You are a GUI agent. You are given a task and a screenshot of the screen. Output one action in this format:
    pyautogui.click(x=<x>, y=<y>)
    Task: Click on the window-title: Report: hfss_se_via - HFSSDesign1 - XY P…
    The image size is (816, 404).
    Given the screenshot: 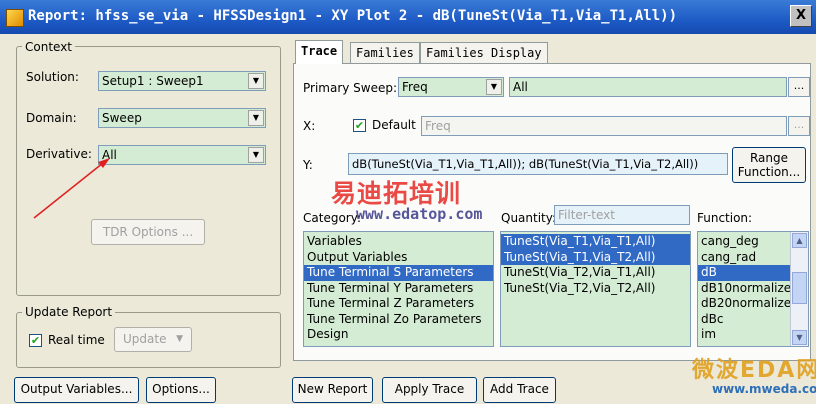 What is the action you would take?
    pyautogui.click(x=353, y=16)
    